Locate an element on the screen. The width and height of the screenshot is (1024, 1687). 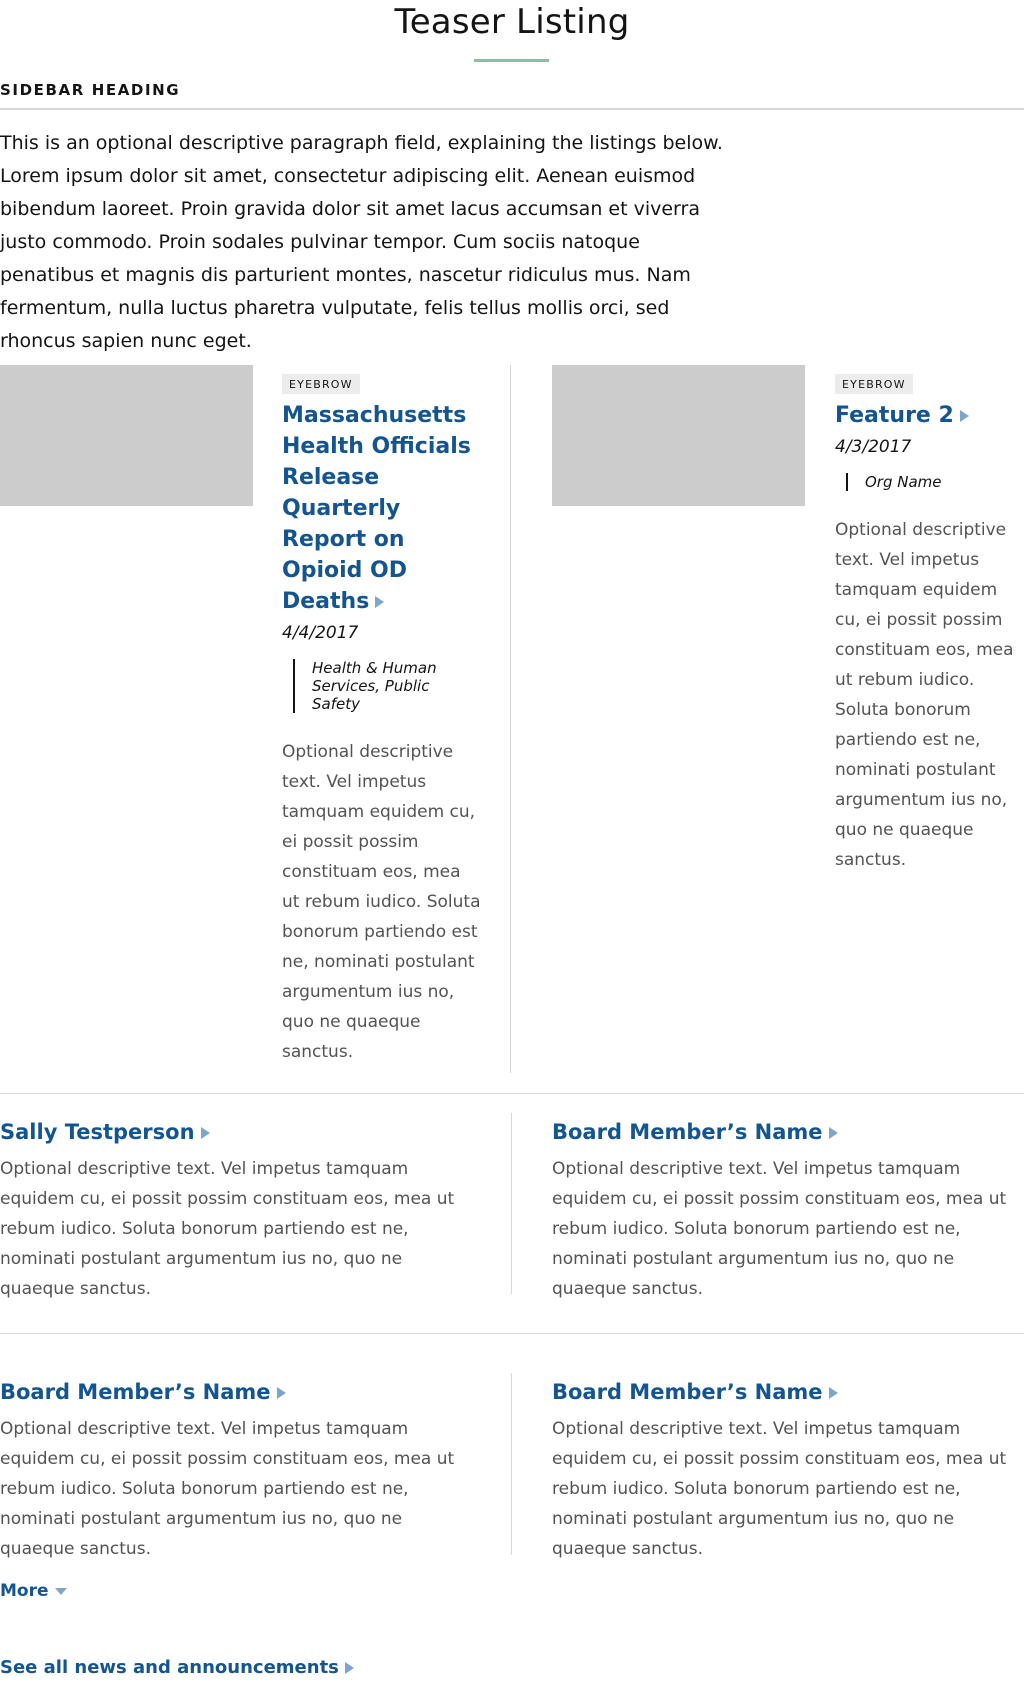
sidebar-heading: SIDEBAR HEADING is located at coordinates (90, 90).